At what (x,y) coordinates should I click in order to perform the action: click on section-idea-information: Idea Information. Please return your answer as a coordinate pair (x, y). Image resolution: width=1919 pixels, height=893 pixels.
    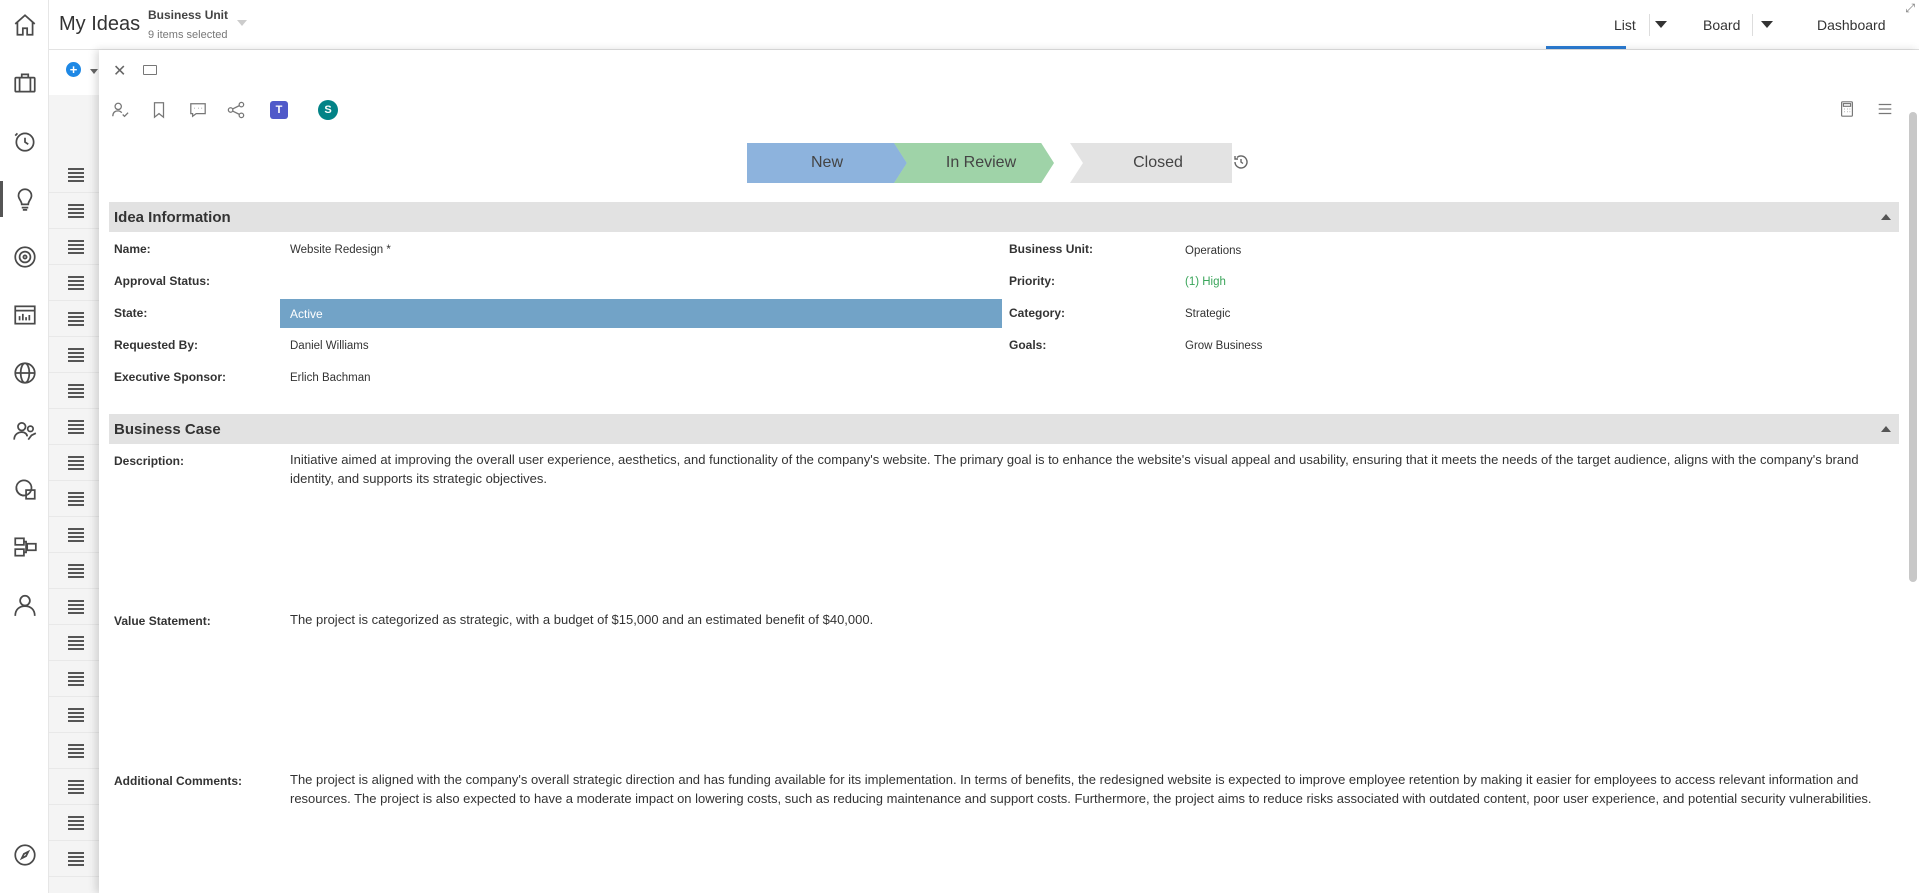
    Looking at the image, I should click on (1004, 217).